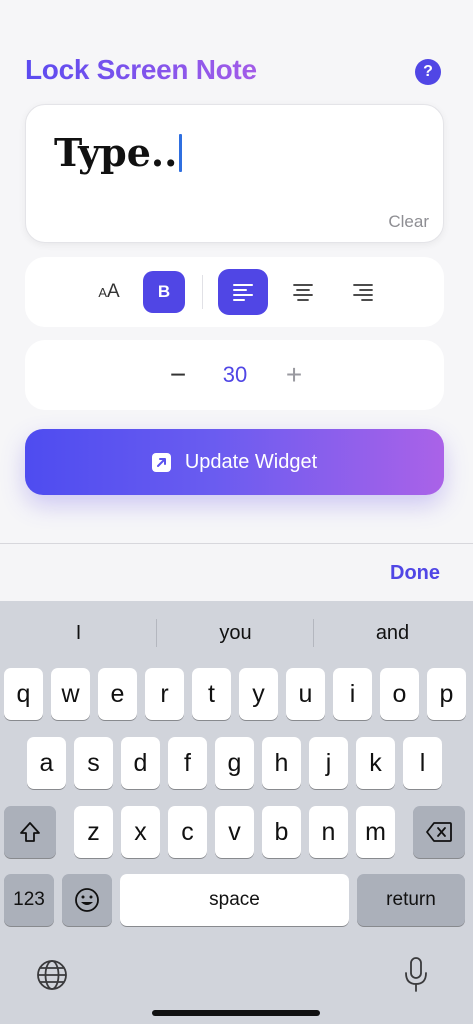  I want to click on align-right-button, so click(363, 292).